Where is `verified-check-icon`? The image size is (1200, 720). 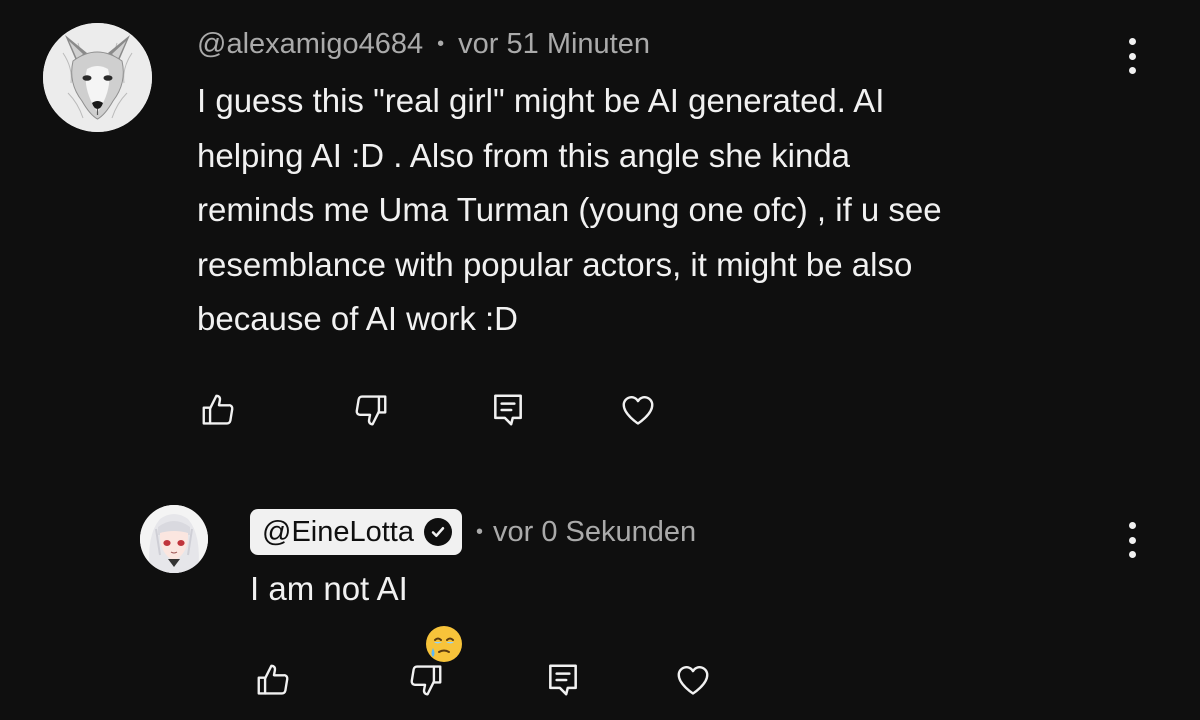 verified-check-icon is located at coordinates (437, 532).